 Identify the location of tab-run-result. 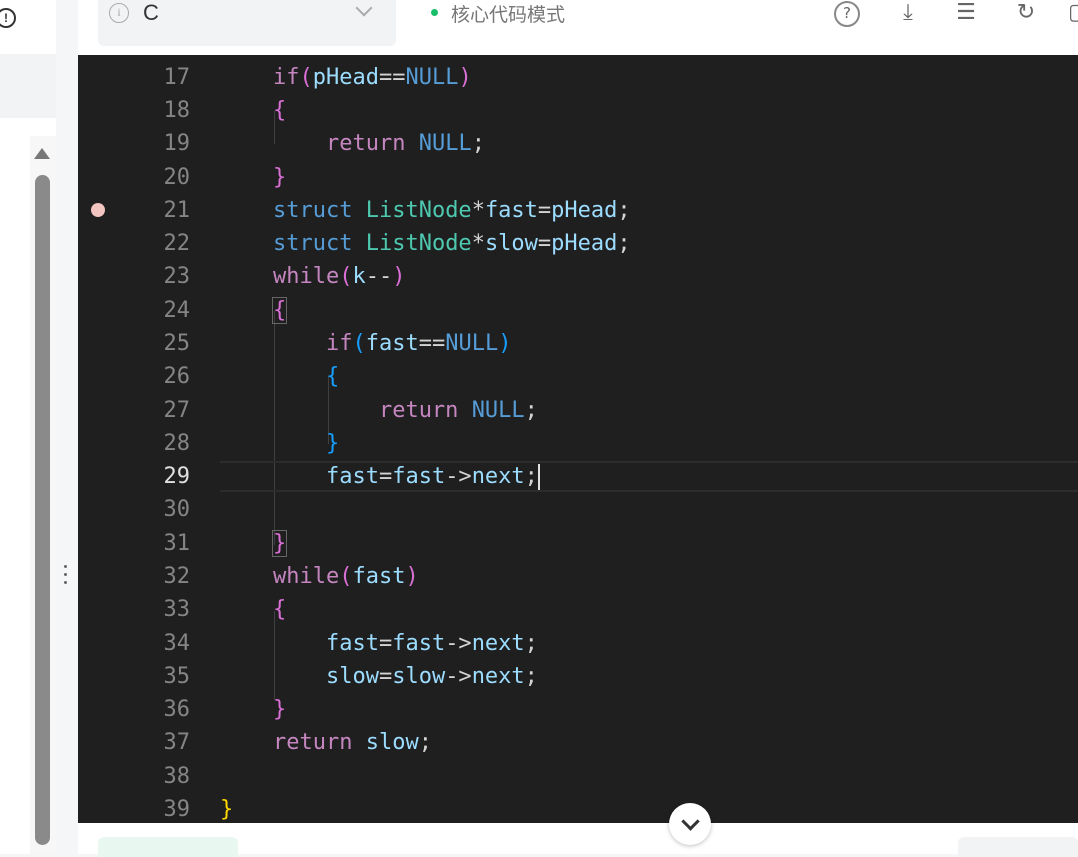
(168, 847).